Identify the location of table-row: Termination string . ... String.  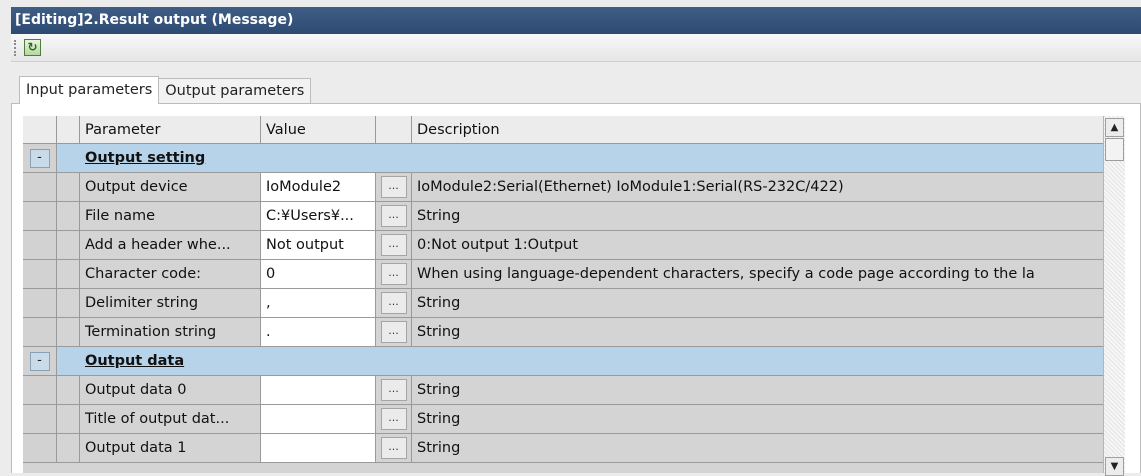
(563, 332).